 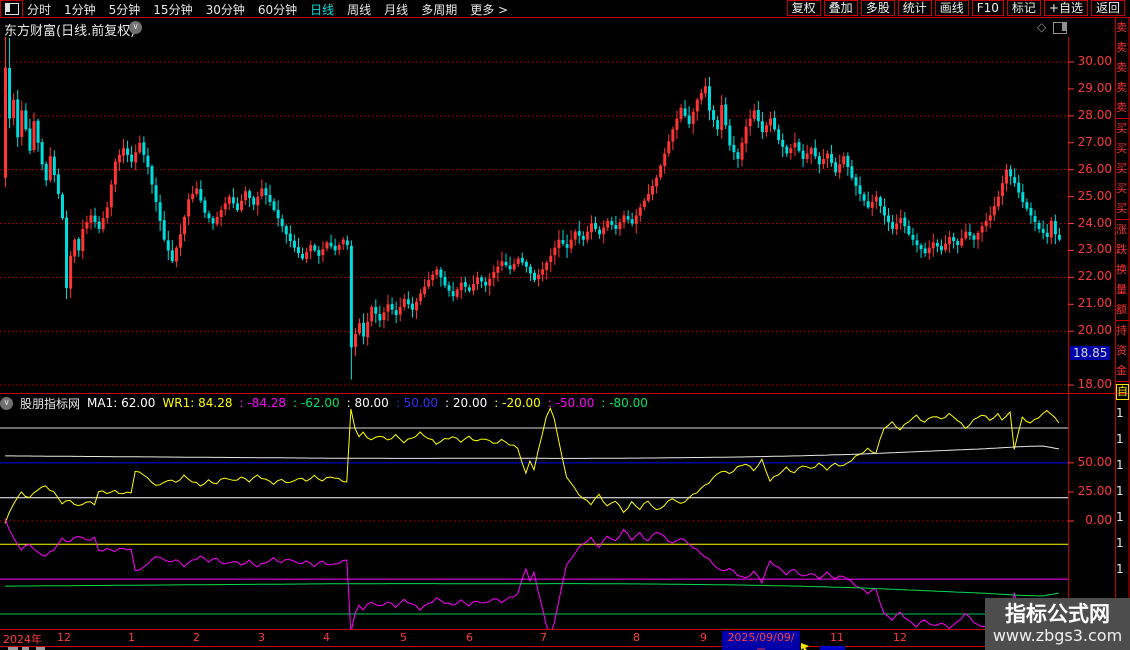 I want to click on window-split-icon, so click(x=1060, y=28).